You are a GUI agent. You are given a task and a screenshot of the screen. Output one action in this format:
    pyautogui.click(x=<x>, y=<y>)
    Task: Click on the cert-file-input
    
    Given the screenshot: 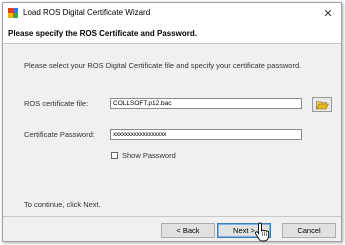 What is the action you would take?
    pyautogui.click(x=206, y=103)
    